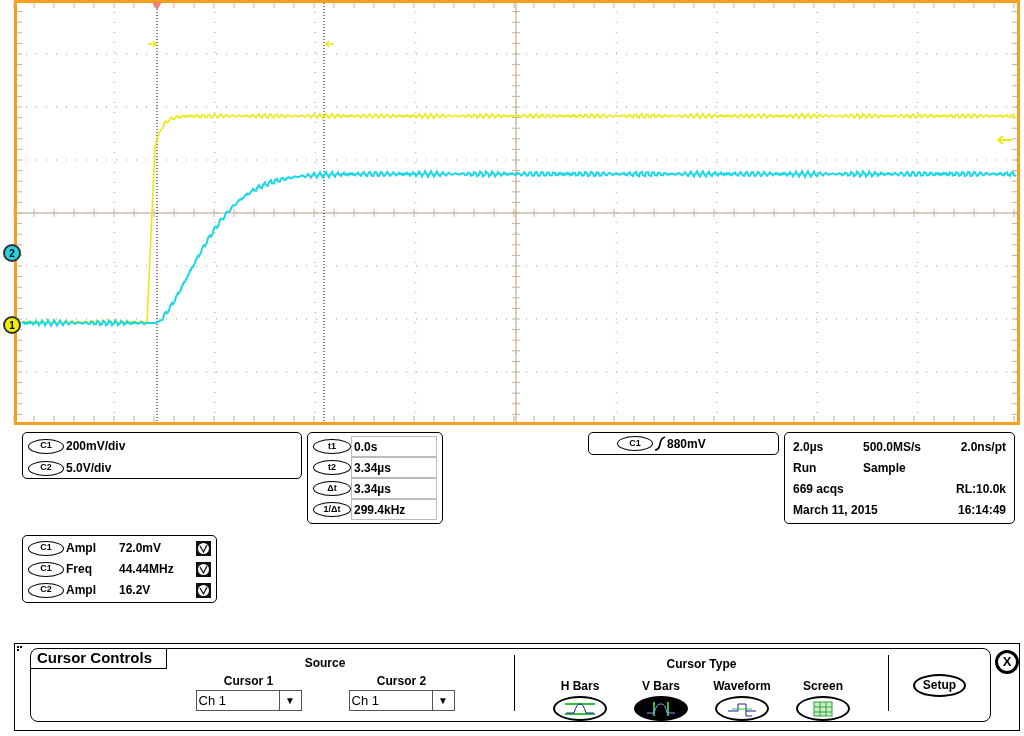  I want to click on cursor-label: Cursor 2, so click(401, 681).